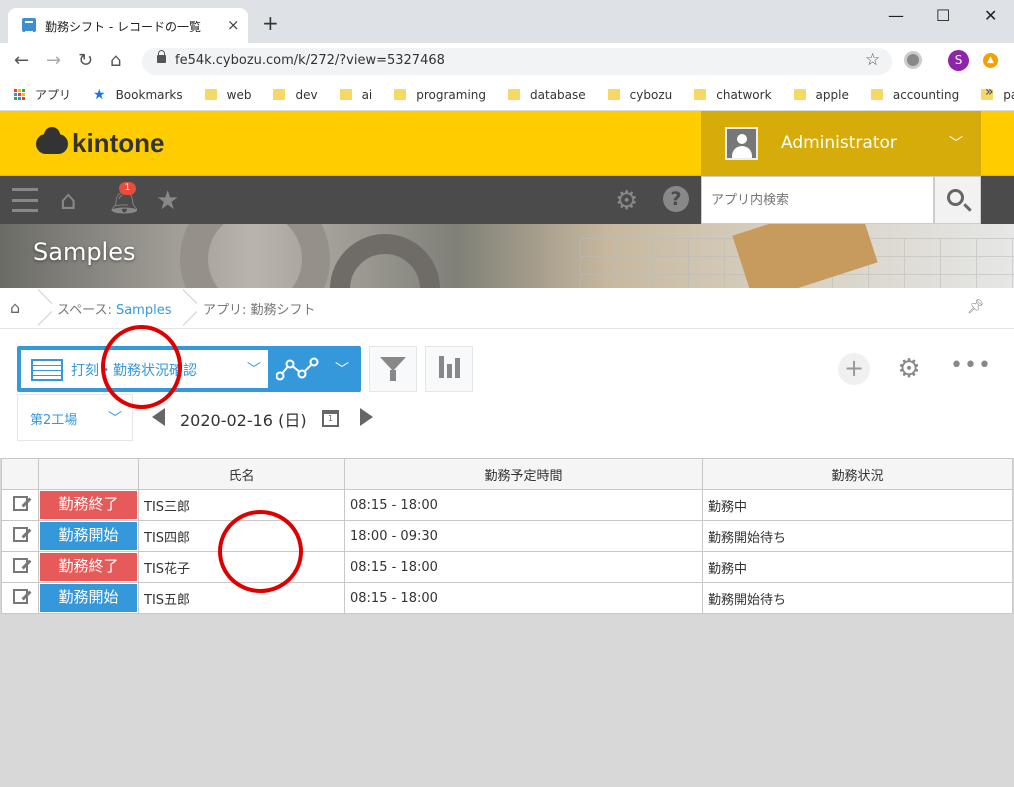 This screenshot has width=1014, height=787. Describe the element at coordinates (233, 25) in the screenshot. I see `tab-close-button: ×` at that location.